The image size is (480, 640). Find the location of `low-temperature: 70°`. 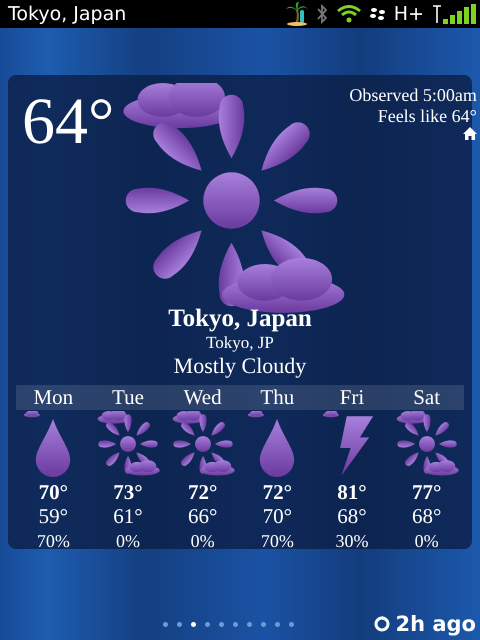

low-temperature: 70° is located at coordinates (277, 516).